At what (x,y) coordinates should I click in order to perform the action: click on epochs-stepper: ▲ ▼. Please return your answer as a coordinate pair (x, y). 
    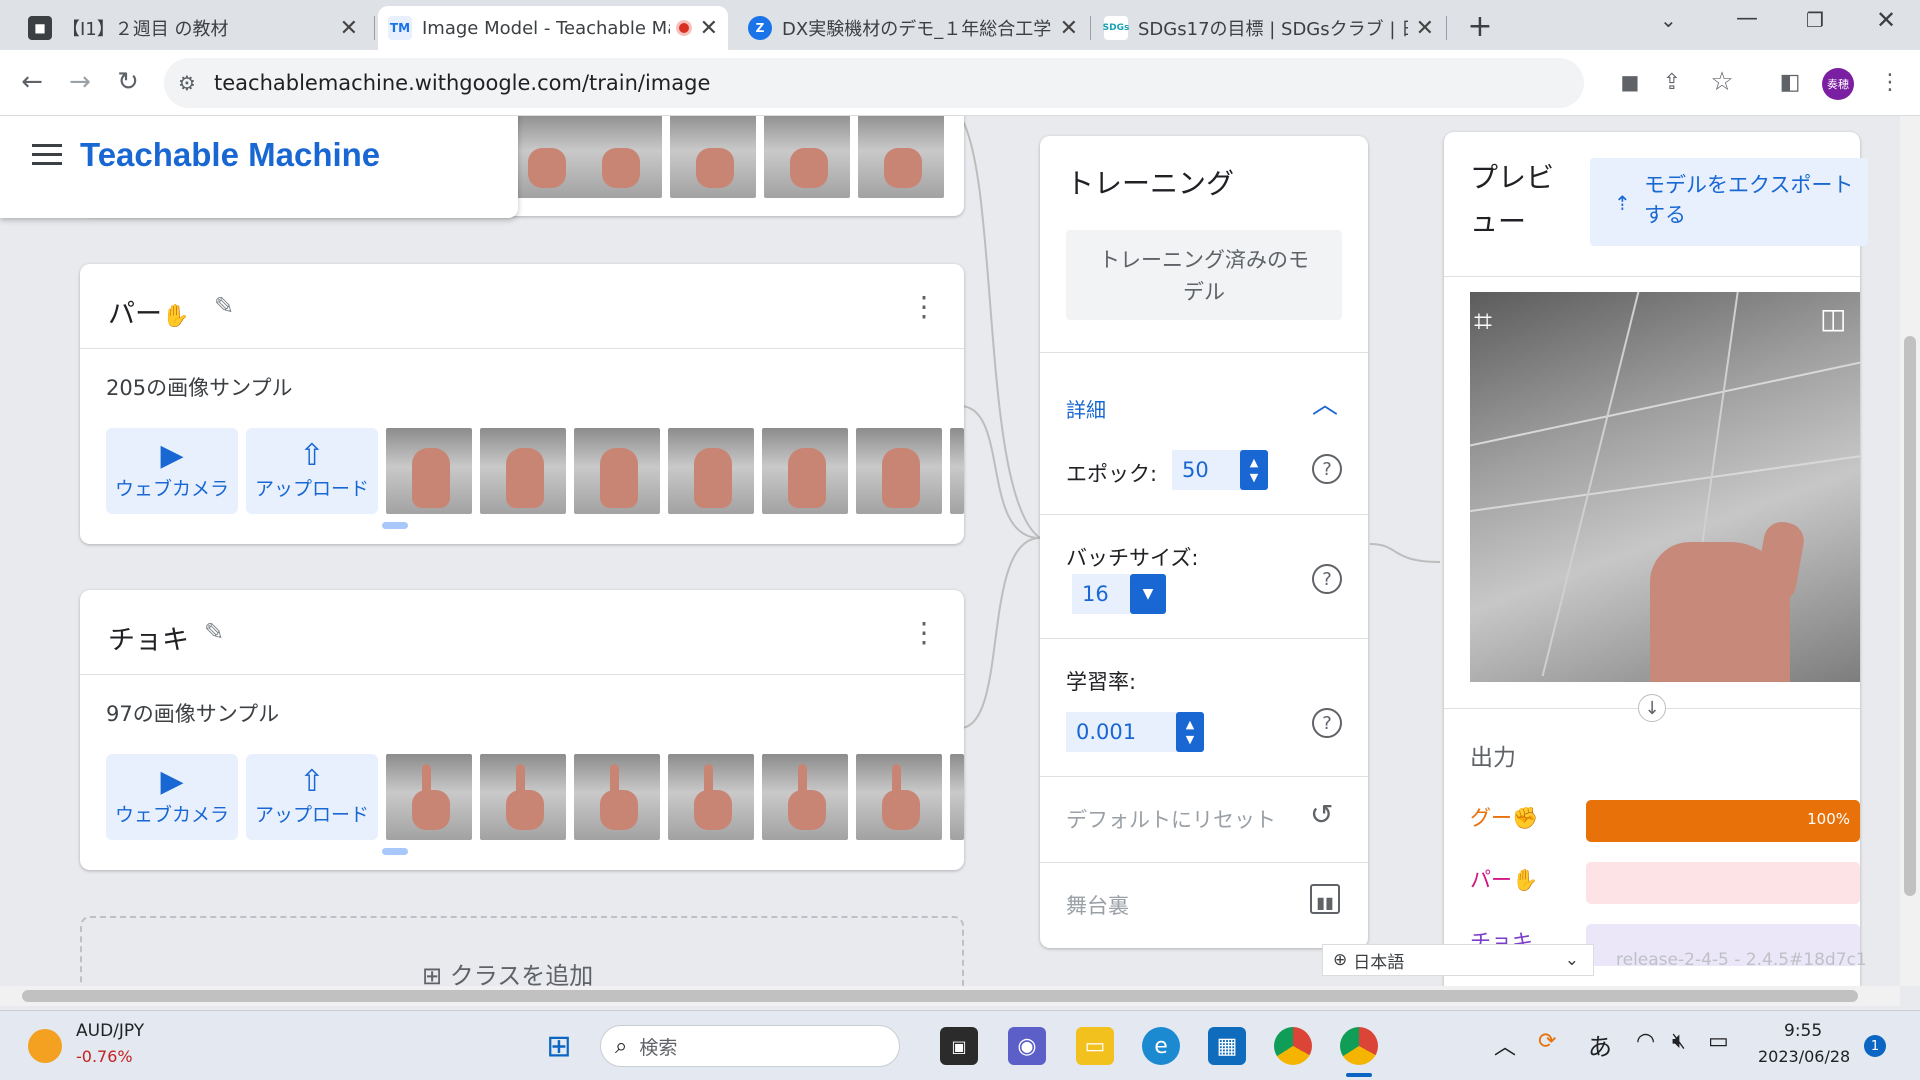
    Looking at the image, I should click on (1254, 470).